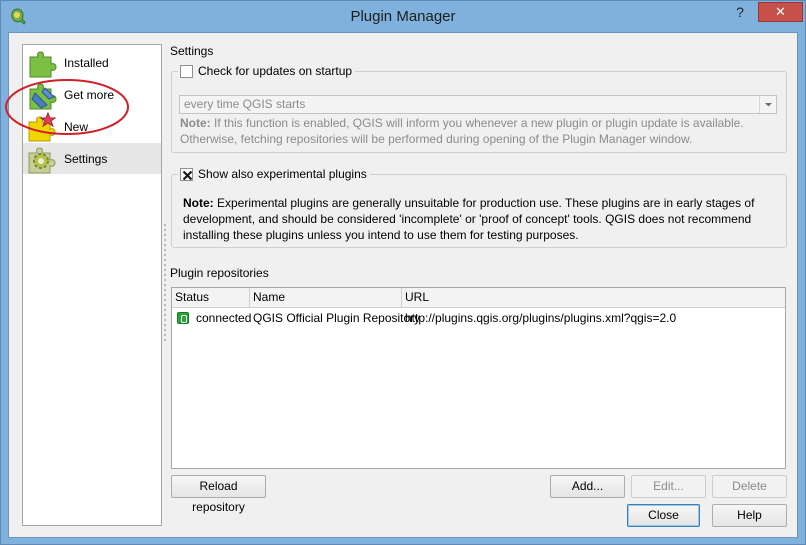 The width and height of the screenshot is (806, 545). I want to click on update-frequency-value: every time QGIS starts, so click(245, 104).